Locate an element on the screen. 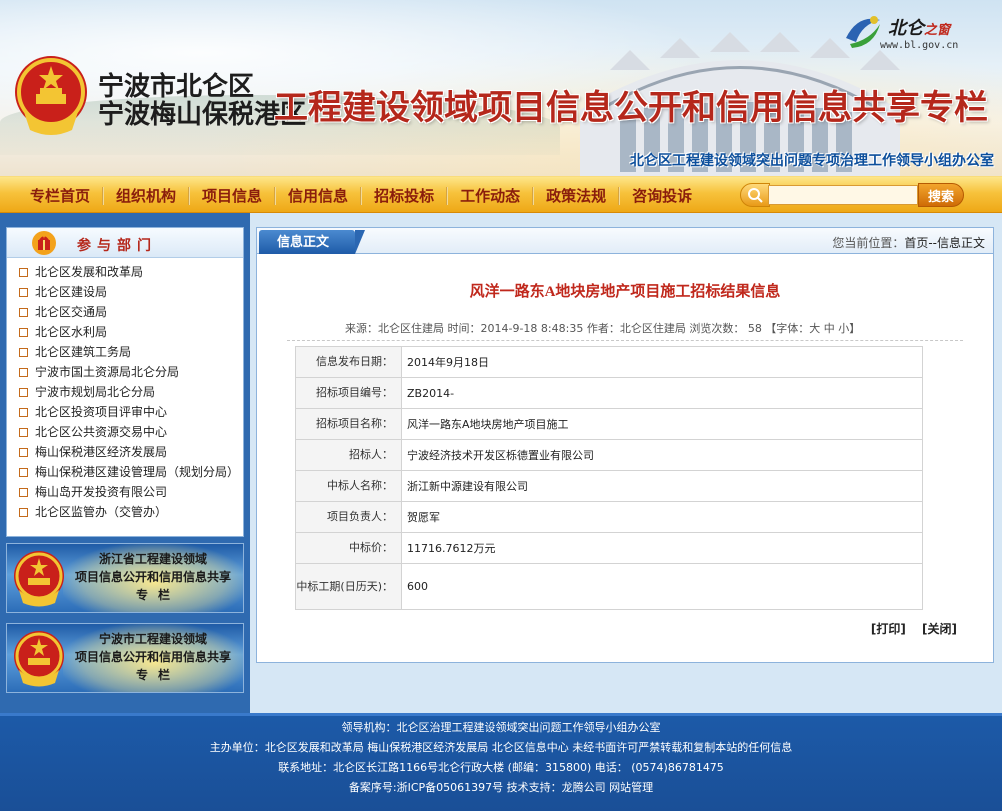 This screenshot has width=1002, height=811. print-button: [打印] is located at coordinates (888, 629).